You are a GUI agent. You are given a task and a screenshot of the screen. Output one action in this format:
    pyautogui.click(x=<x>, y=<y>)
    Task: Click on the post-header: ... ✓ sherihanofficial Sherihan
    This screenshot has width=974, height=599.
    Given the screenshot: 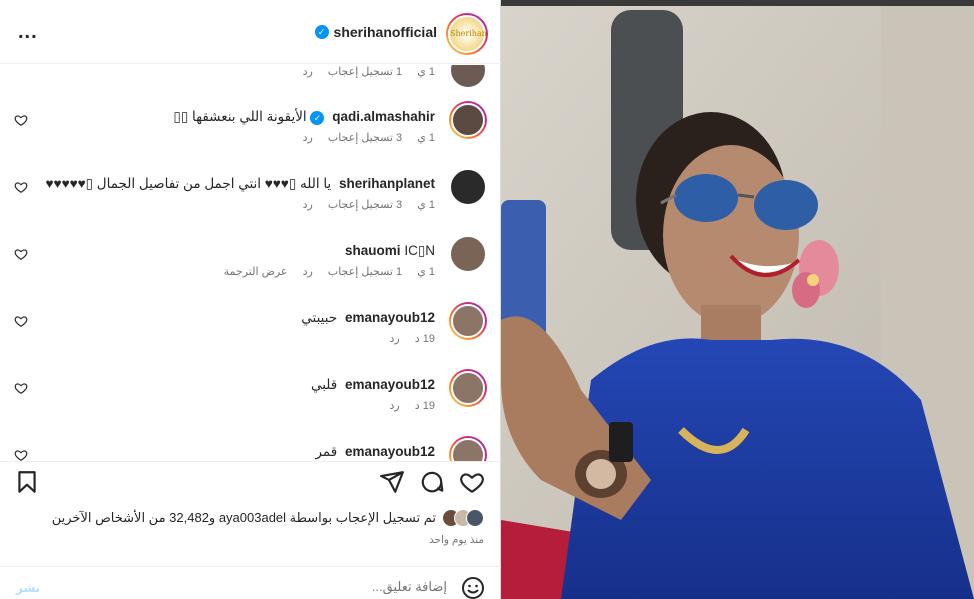 What is the action you would take?
    pyautogui.click(x=250, y=34)
    